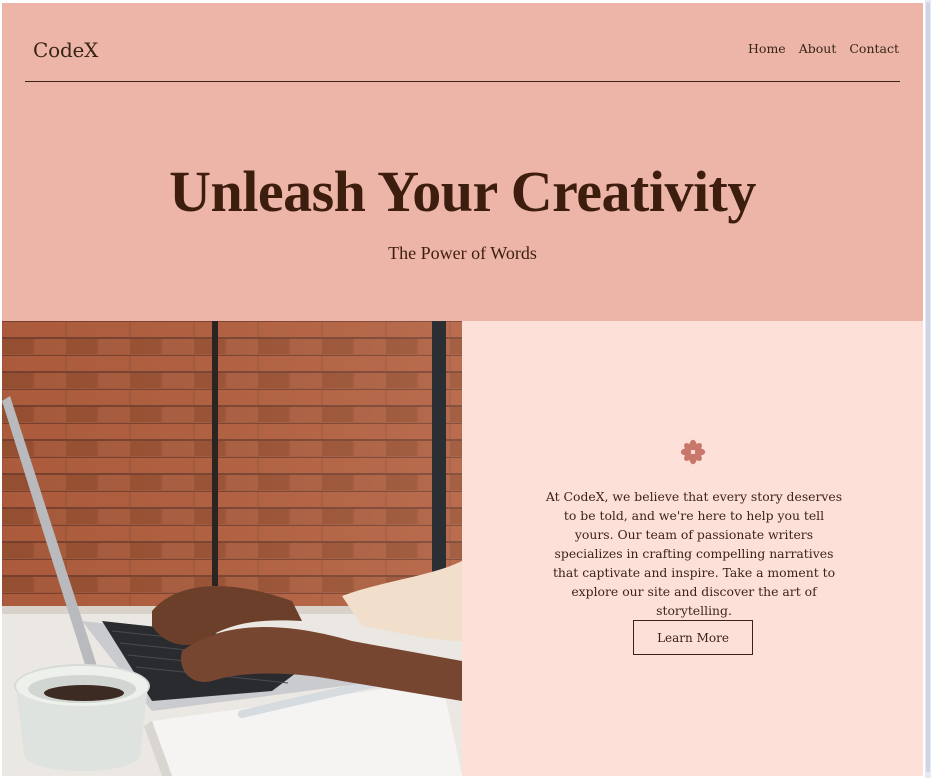  Describe the element at coordinates (874, 48) in the screenshot. I see `nav-contact-link: Contact` at that location.